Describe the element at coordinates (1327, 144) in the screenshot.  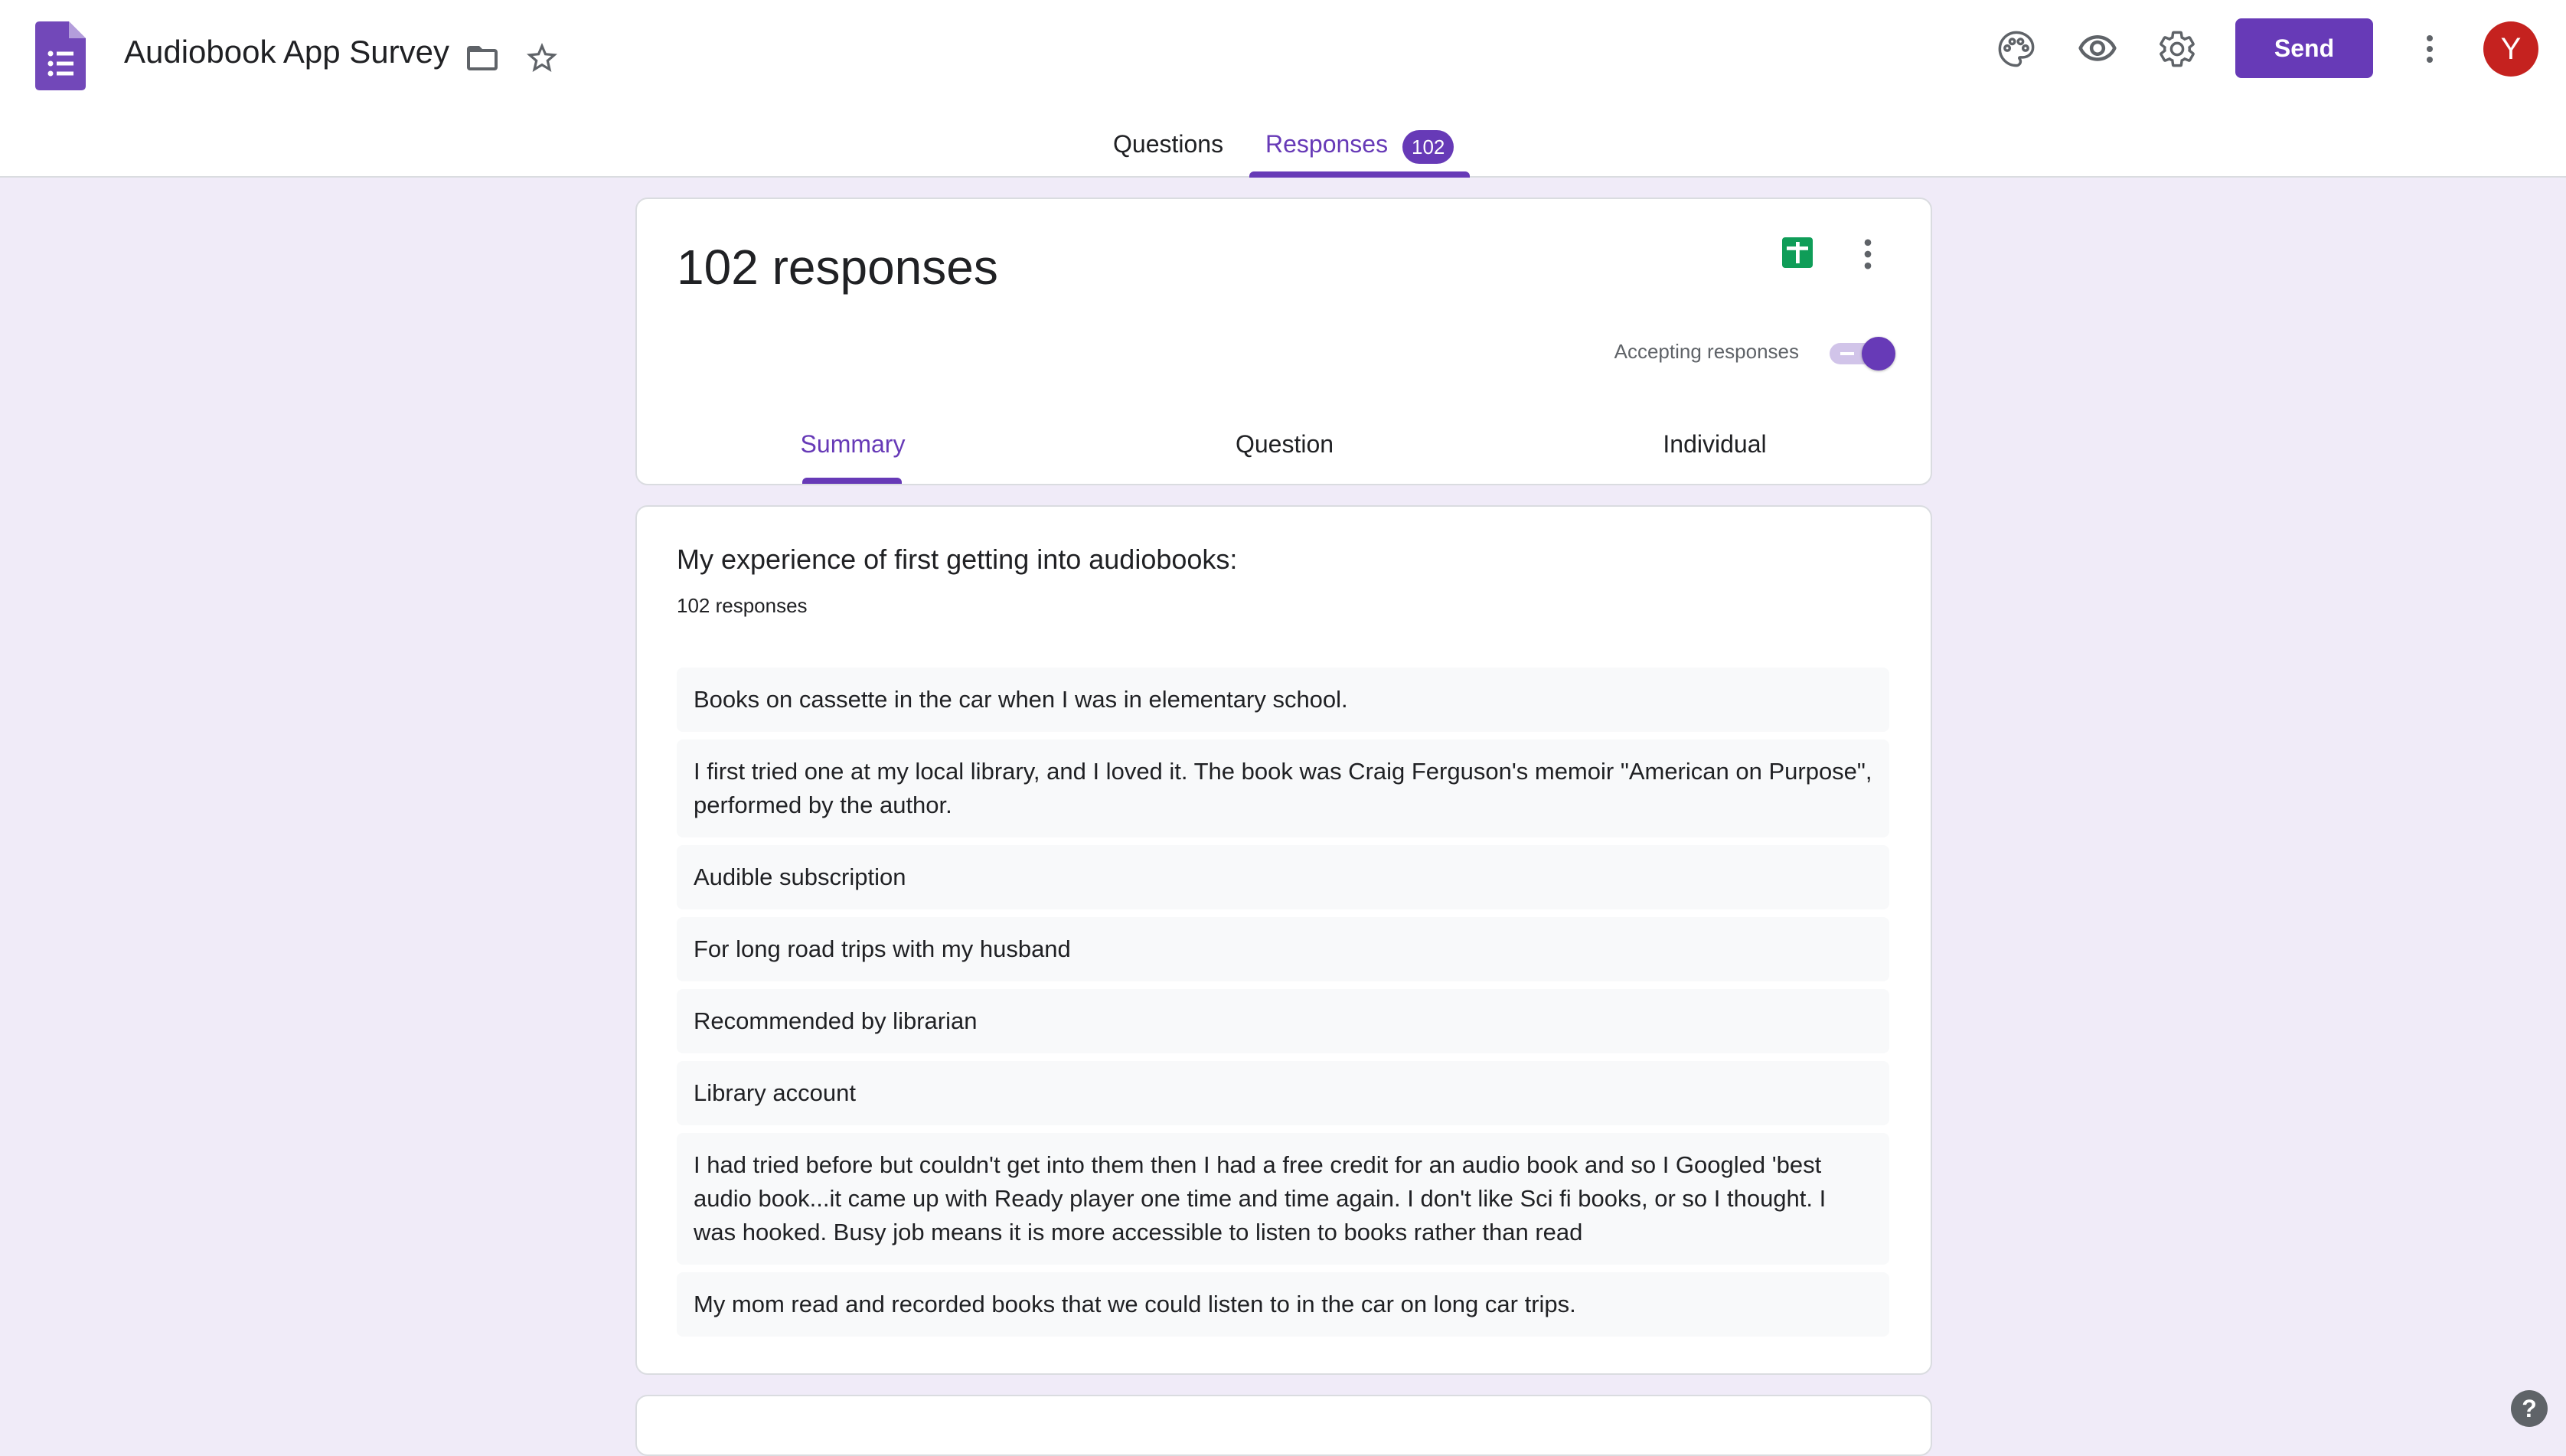
I see `tab-responses: Responses` at that location.